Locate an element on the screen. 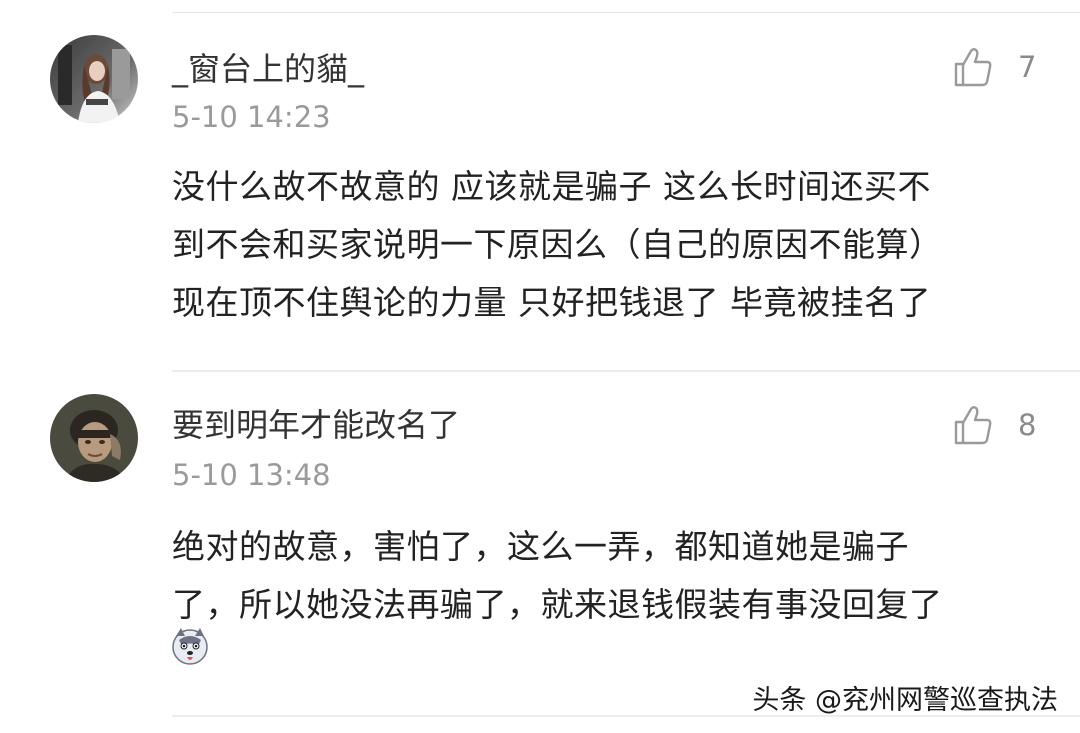 The image size is (1080, 733). source-watermark: 头条 @兖州网警巡查执法 is located at coordinates (905, 700).